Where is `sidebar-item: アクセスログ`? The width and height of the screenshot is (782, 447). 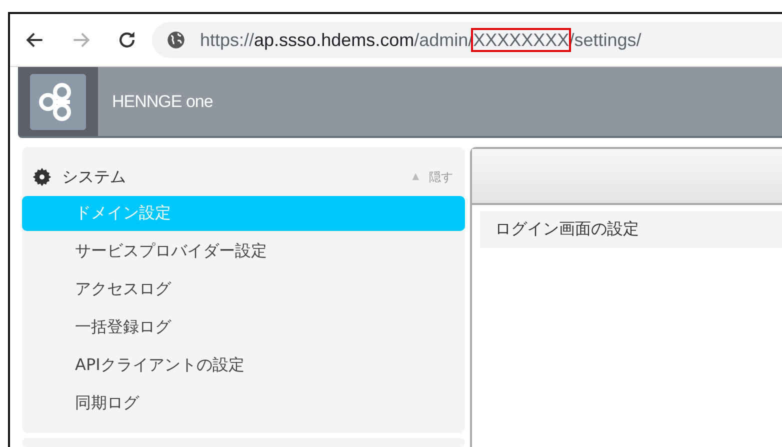 sidebar-item: アクセスログ is located at coordinates (243, 289).